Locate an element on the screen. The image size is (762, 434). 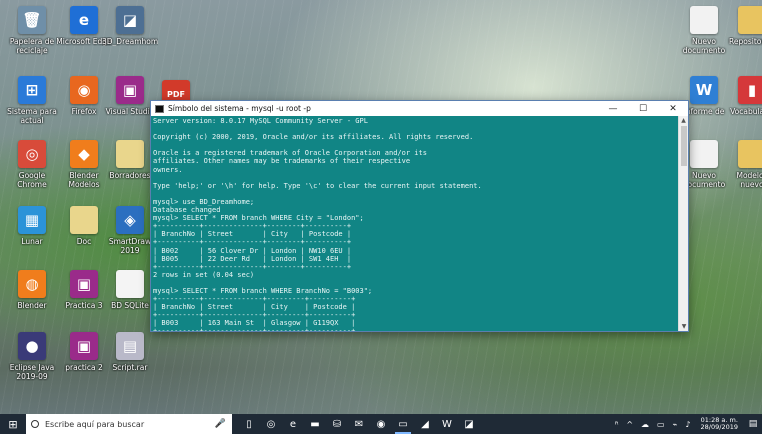
tray-icon: ☁ is located at coordinates (645, 424).